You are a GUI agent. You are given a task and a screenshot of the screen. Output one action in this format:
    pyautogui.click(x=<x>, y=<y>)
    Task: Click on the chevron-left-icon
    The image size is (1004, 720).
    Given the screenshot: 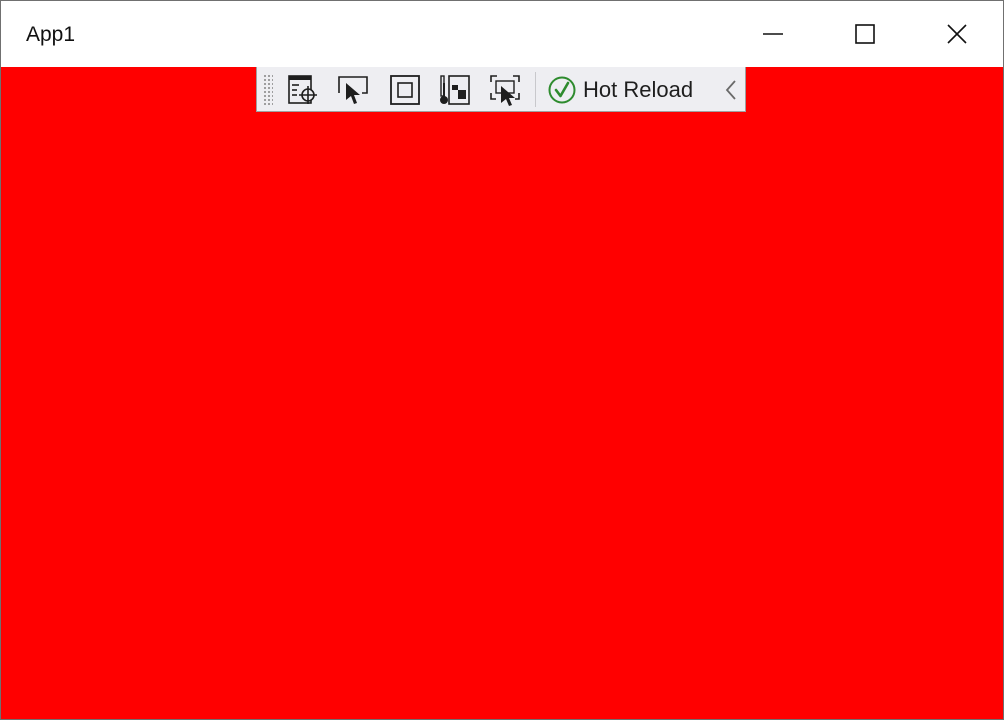 What is the action you would take?
    pyautogui.click(x=730, y=90)
    